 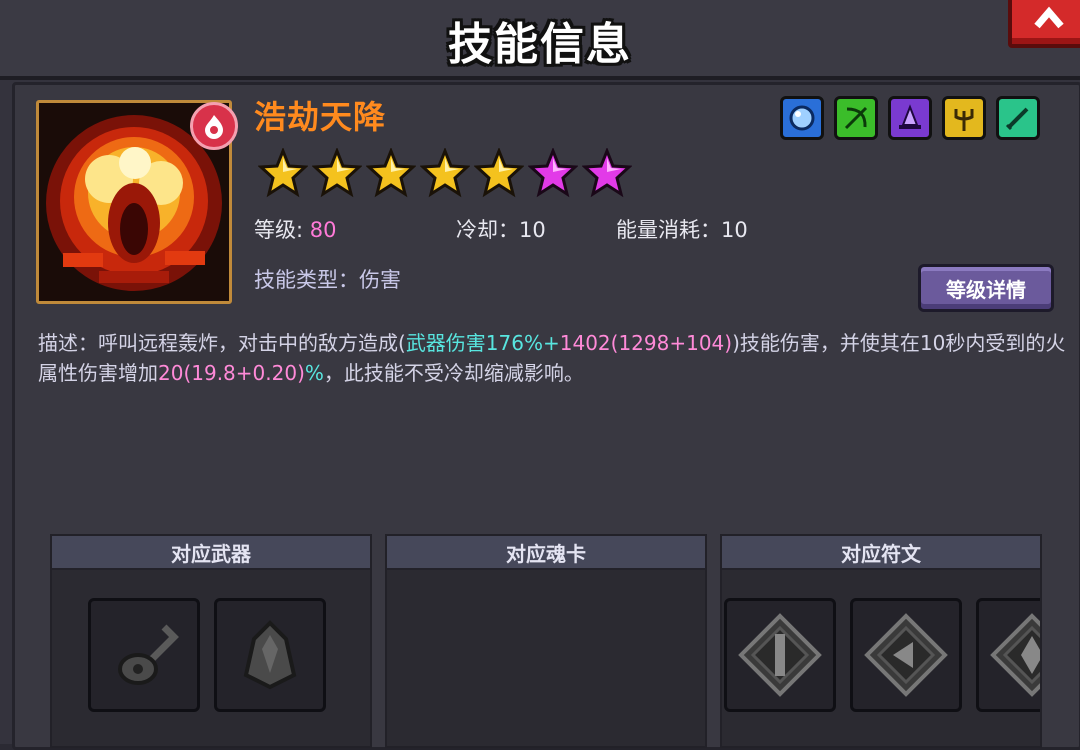 I want to click on energy-stat: 能量消耗：10, so click(x=682, y=229).